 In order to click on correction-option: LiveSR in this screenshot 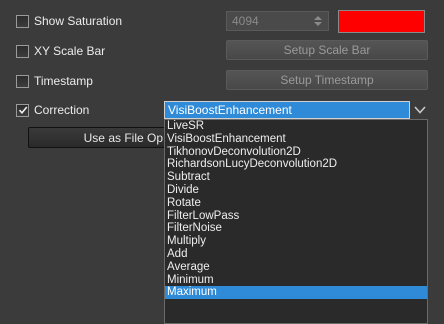, I will do `click(296, 126)`.